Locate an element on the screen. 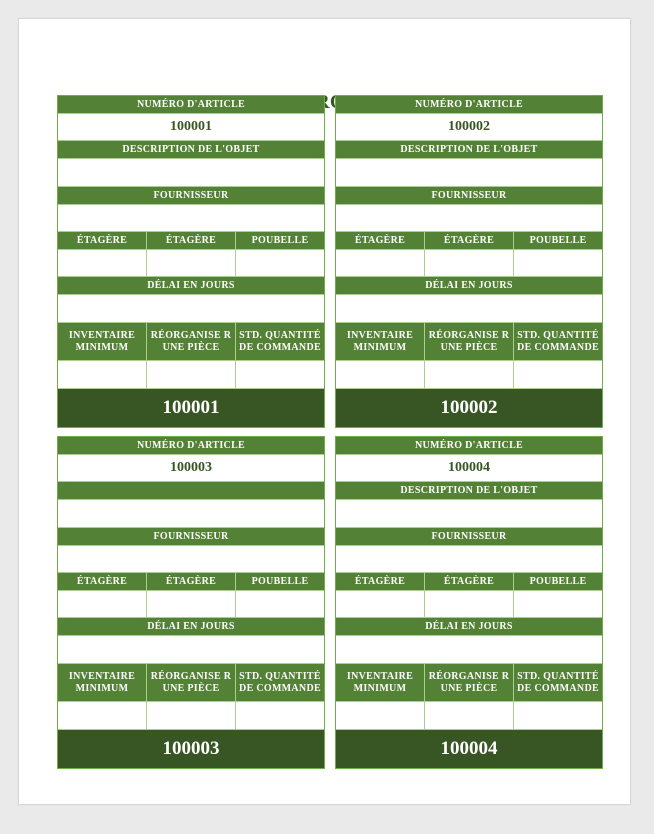 The width and height of the screenshot is (654, 834). card-footer-number: 100001 is located at coordinates (191, 408).